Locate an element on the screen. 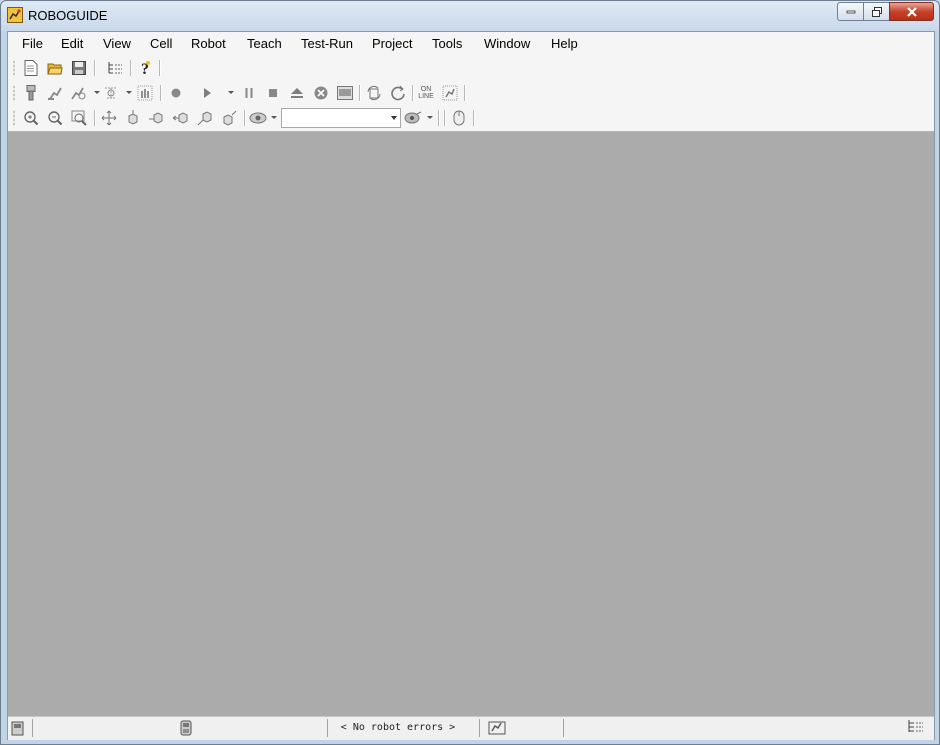 The height and width of the screenshot is (745, 940). close-icon is located at coordinates (911, 11).